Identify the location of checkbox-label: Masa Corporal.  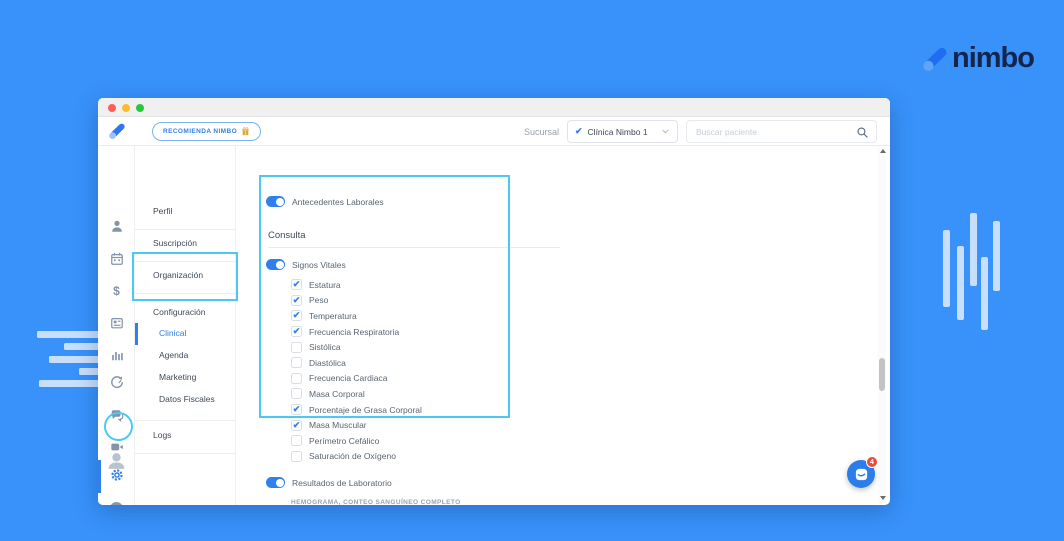
(337, 393).